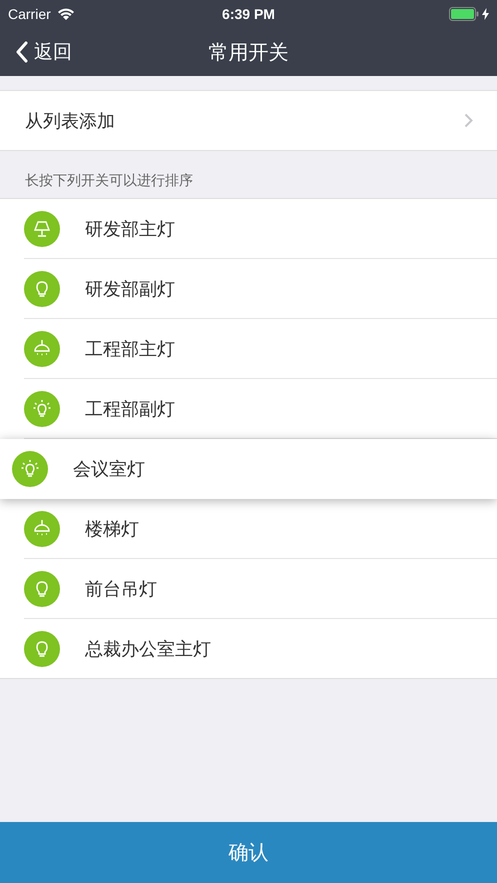 Image resolution: width=497 pixels, height=883 pixels. I want to click on add-from-list-row: 从列表添加, so click(248, 120).